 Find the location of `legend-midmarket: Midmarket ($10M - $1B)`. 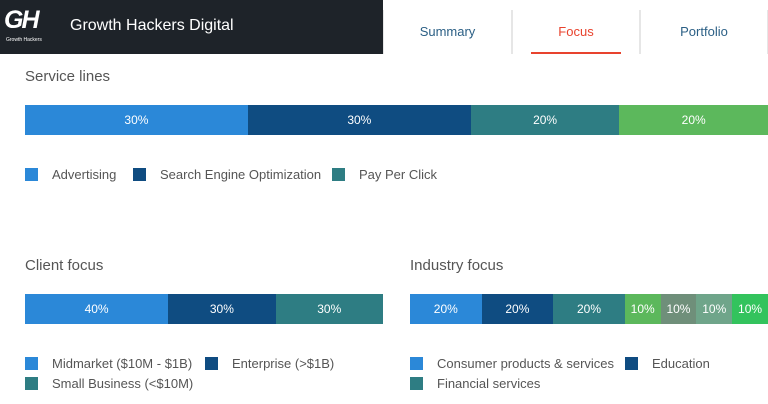

legend-midmarket: Midmarket ($10M - $1B) is located at coordinates (108, 363).